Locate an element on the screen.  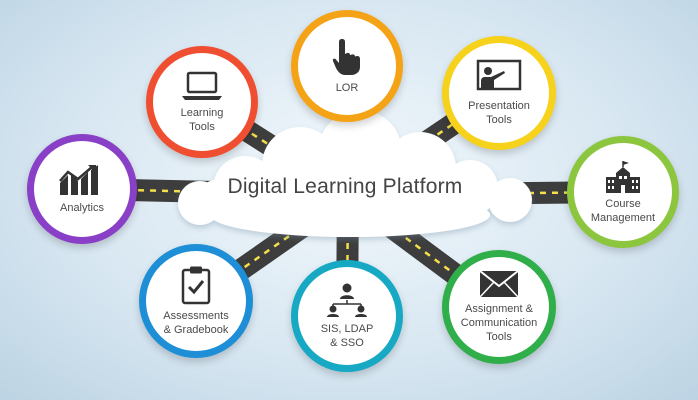
node-analytics: Analytics is located at coordinates (82, 189).